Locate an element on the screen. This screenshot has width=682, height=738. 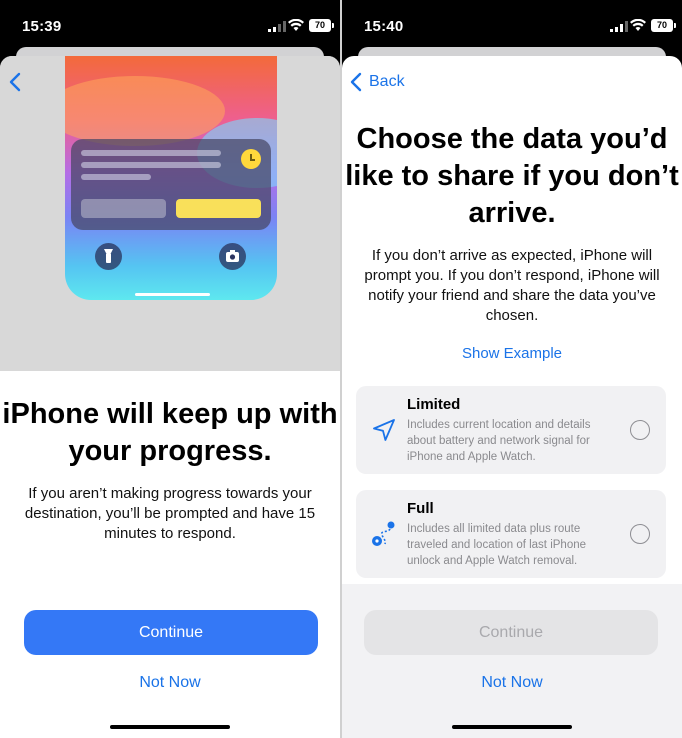
option-title: Full is located at coordinates (420, 508).